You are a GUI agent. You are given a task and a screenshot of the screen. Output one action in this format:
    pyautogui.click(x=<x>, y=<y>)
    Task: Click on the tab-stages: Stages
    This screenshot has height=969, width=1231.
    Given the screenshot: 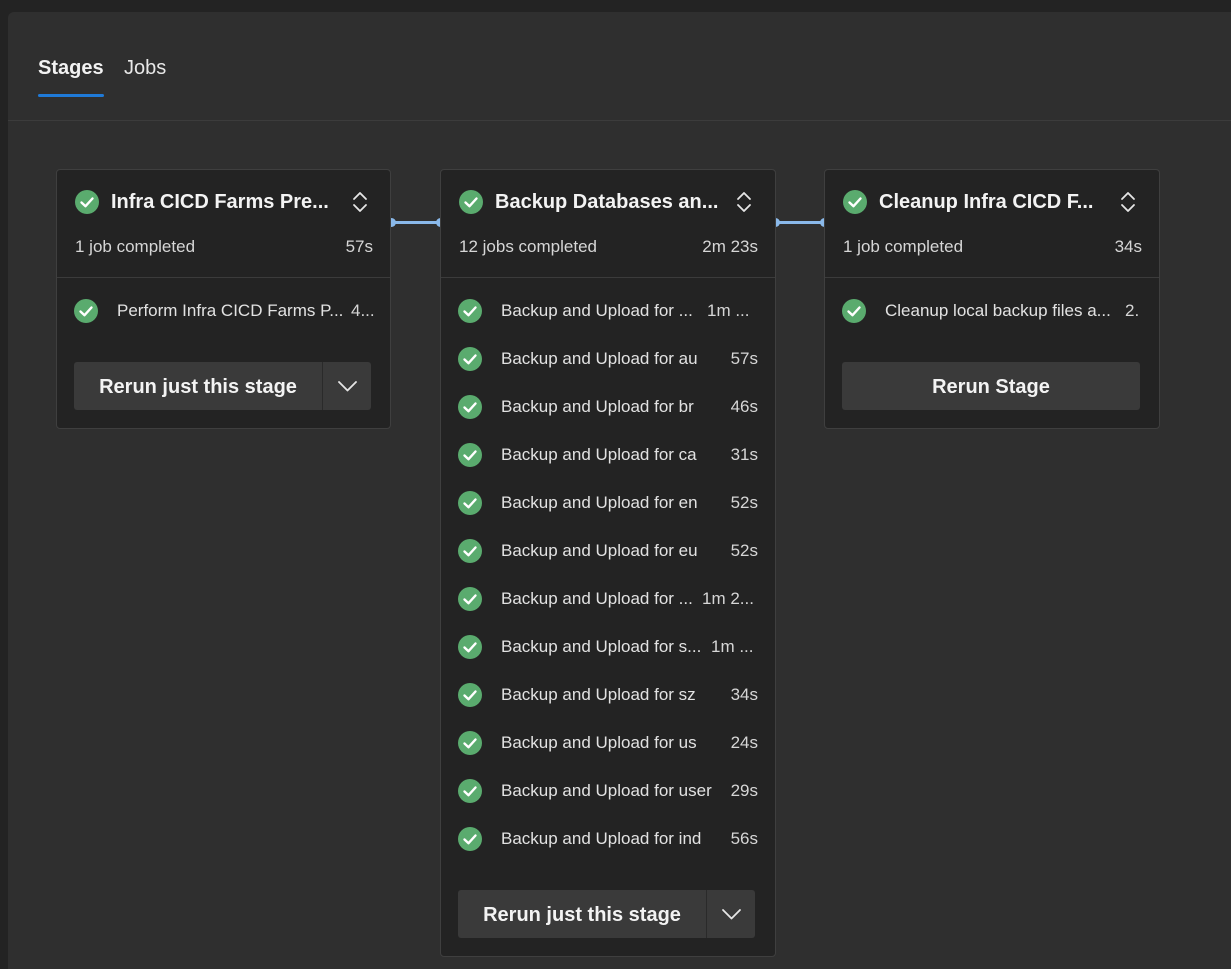 What is the action you would take?
    pyautogui.click(x=71, y=76)
    